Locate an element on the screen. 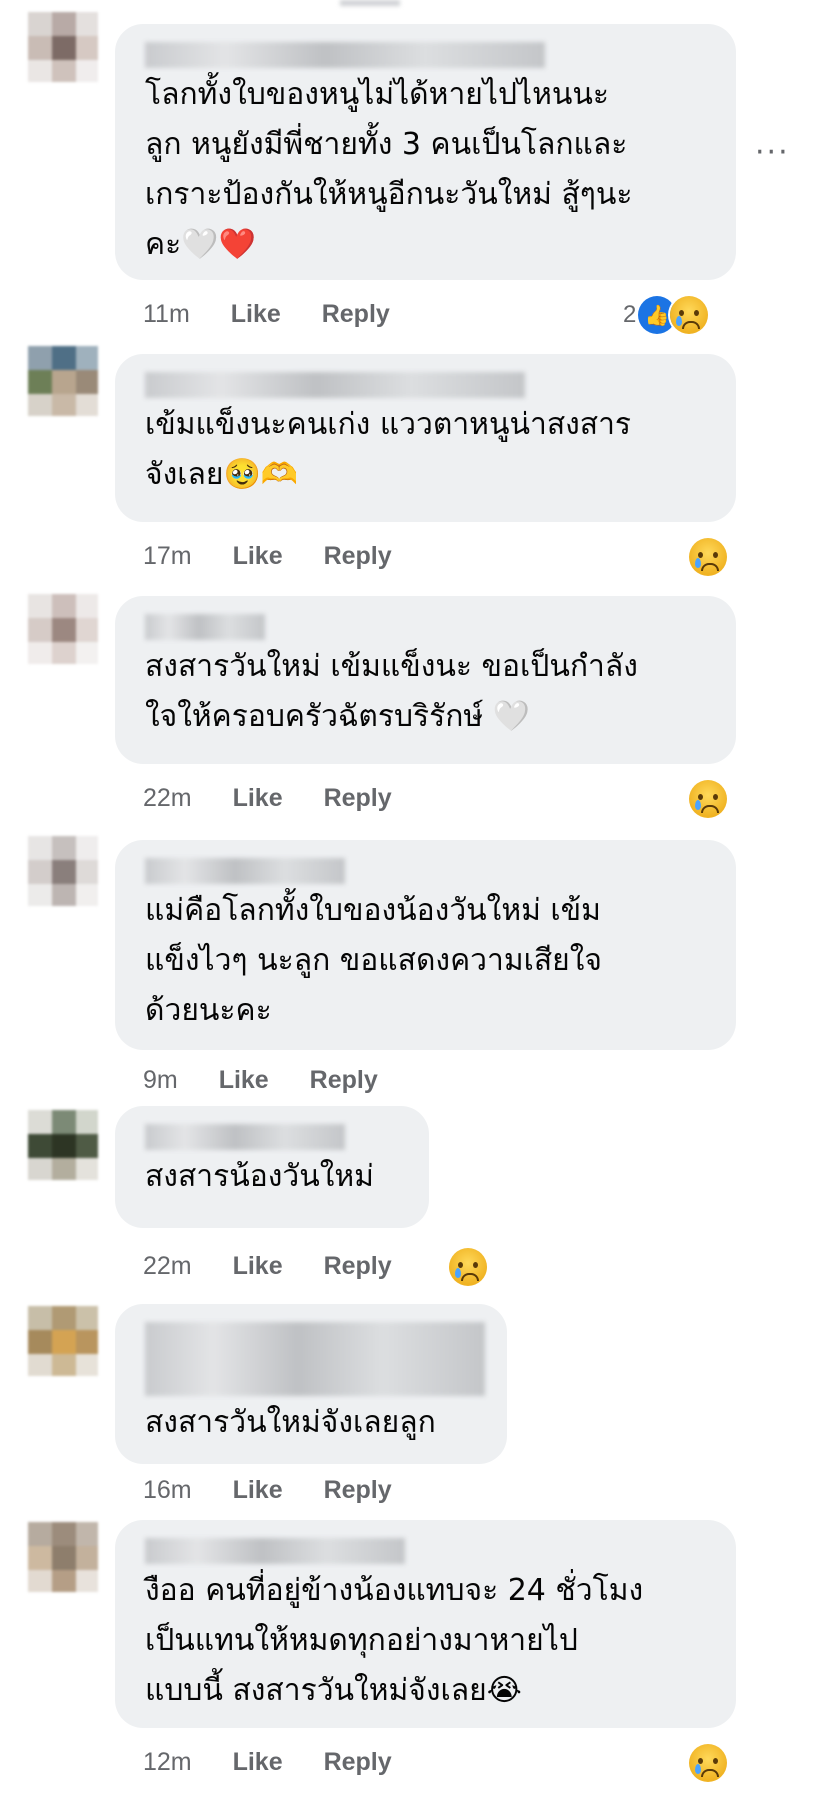  comment-actions: 12m Like Reply is located at coordinates (284, 1762).